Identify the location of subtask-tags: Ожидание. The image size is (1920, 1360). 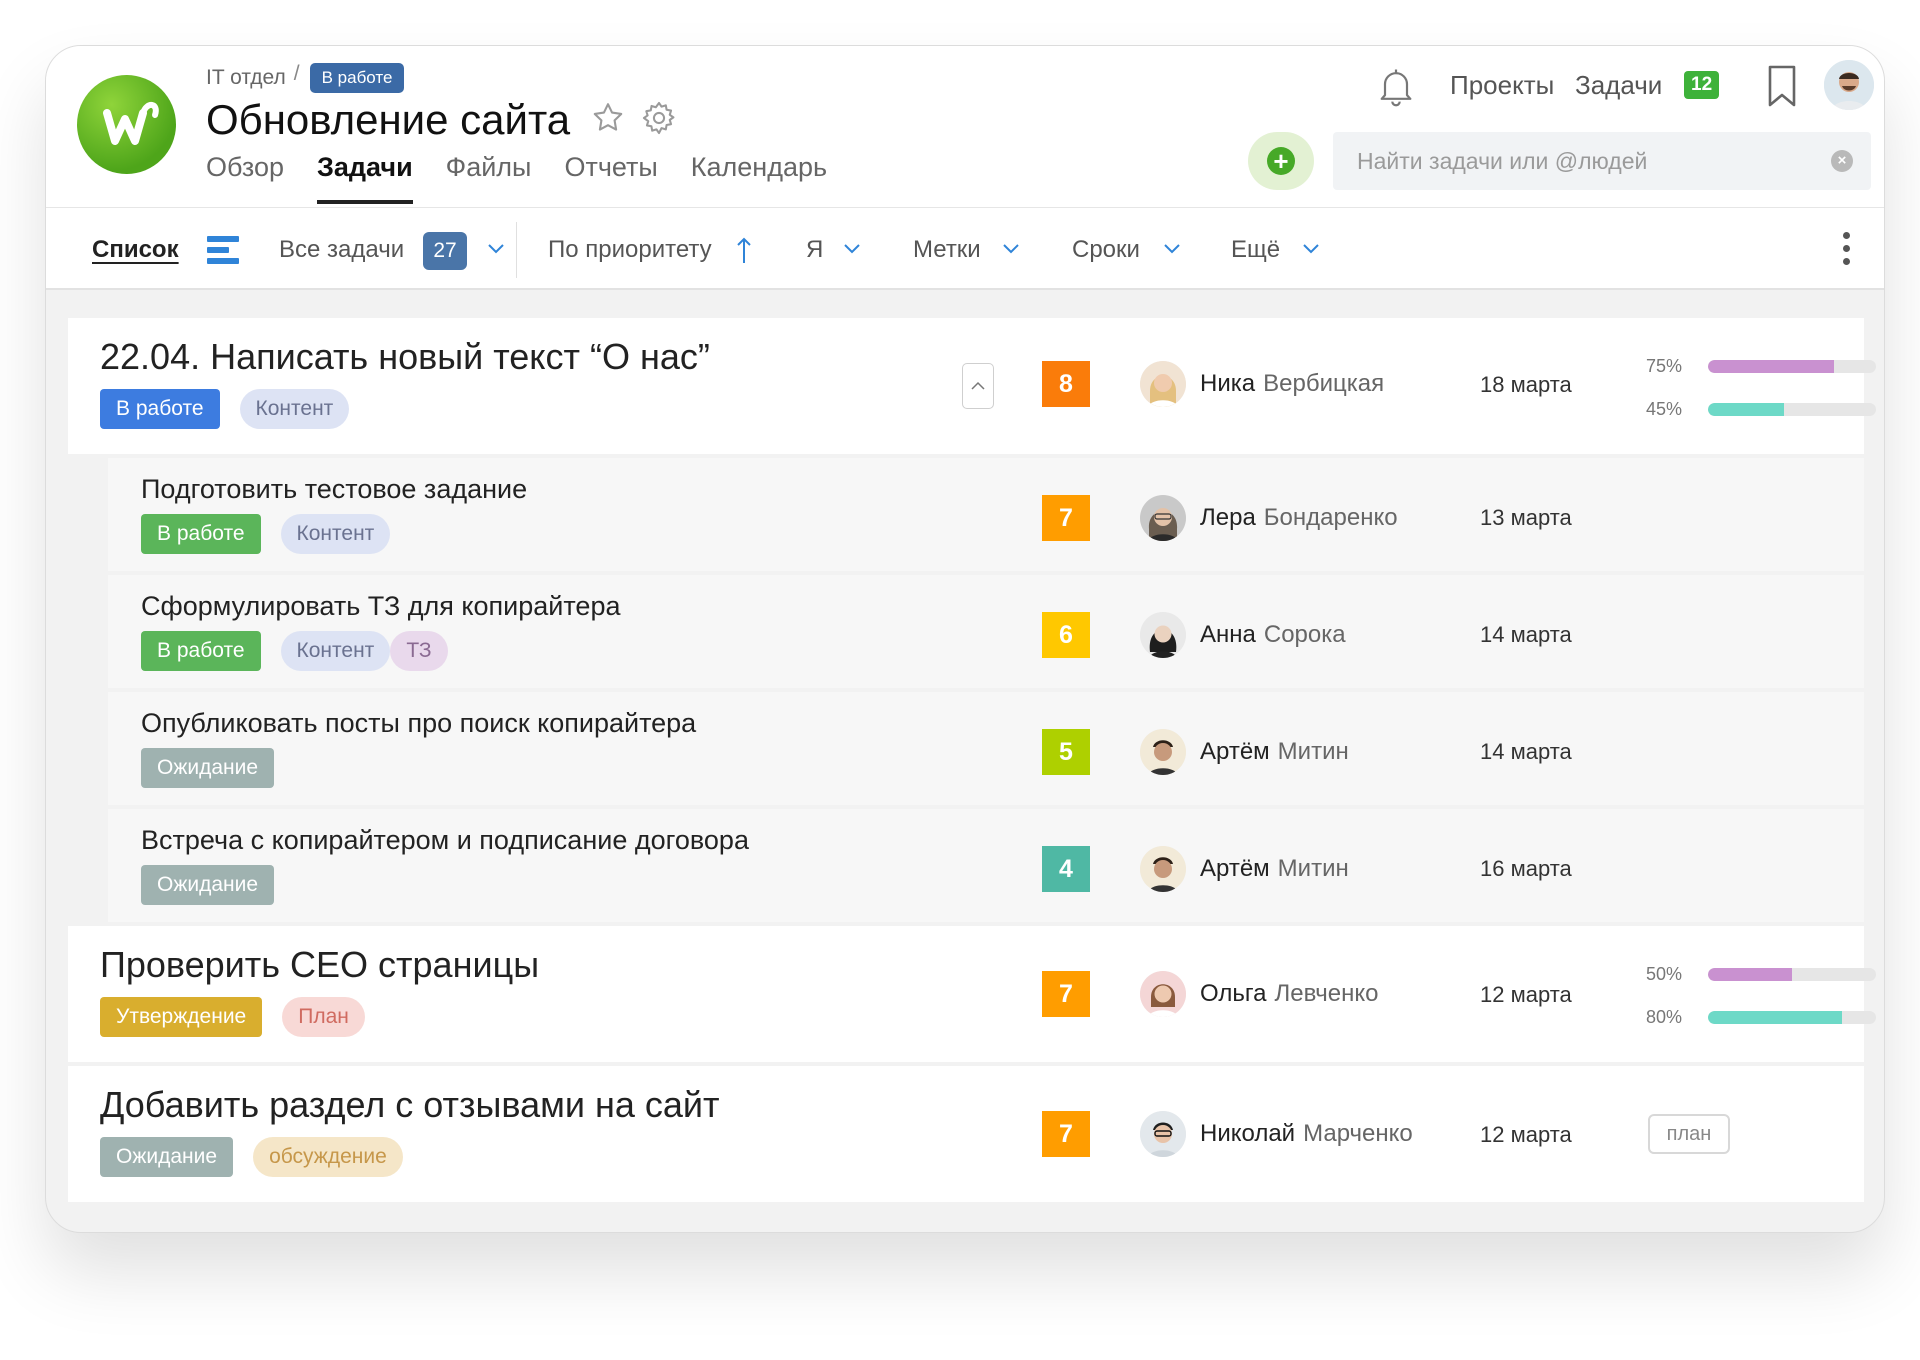
(217, 768).